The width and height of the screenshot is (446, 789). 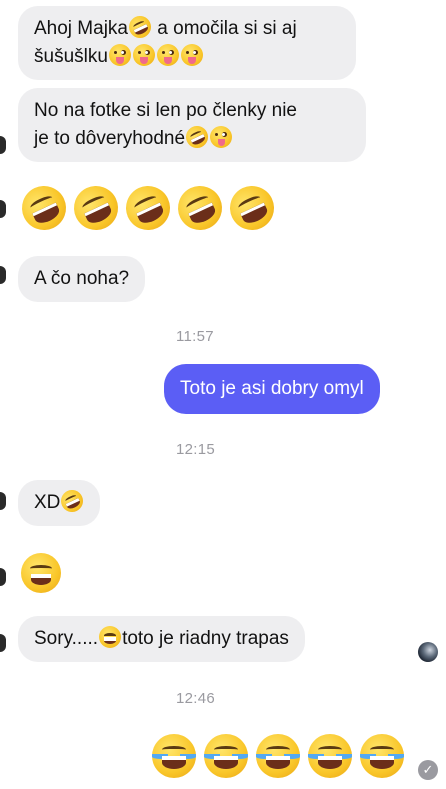 I want to click on message-text: je to dôveryhodné, so click(x=110, y=138).